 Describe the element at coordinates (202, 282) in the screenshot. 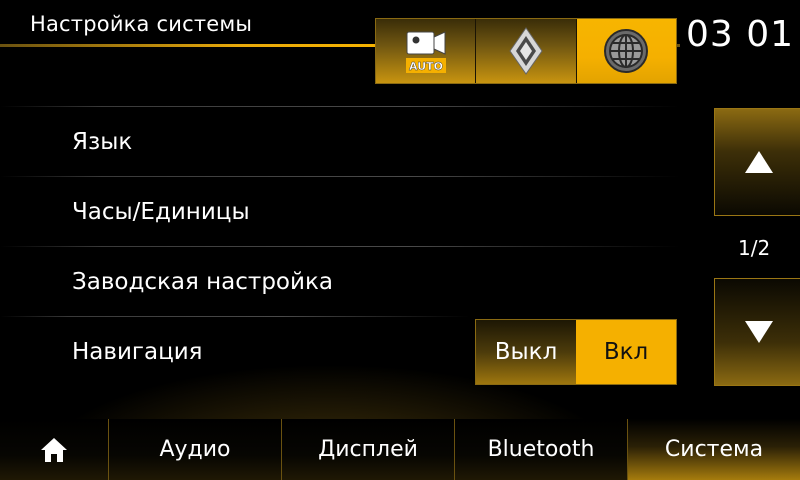

I see `menu-item-factory-reset: Заводская настройка` at that location.